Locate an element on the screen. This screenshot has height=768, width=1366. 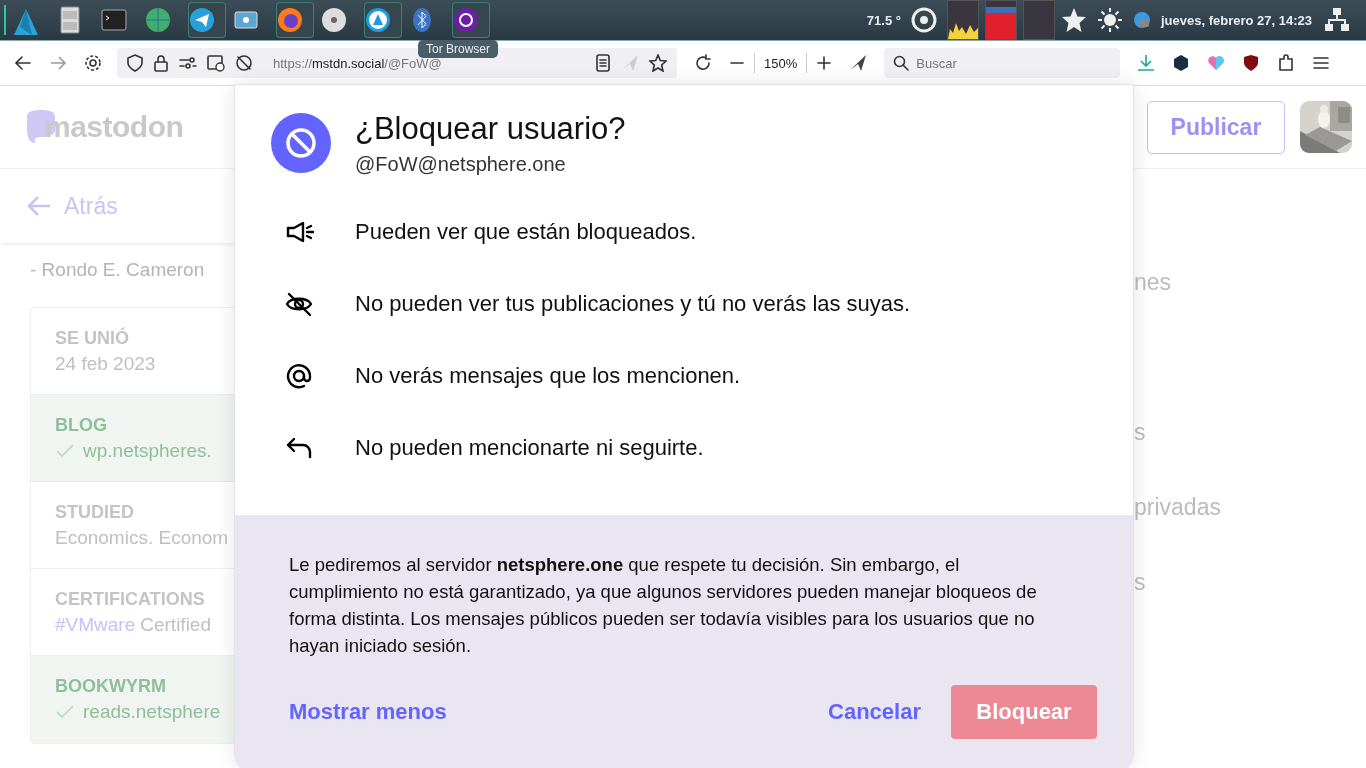
disc-icon is located at coordinates (334, 20).